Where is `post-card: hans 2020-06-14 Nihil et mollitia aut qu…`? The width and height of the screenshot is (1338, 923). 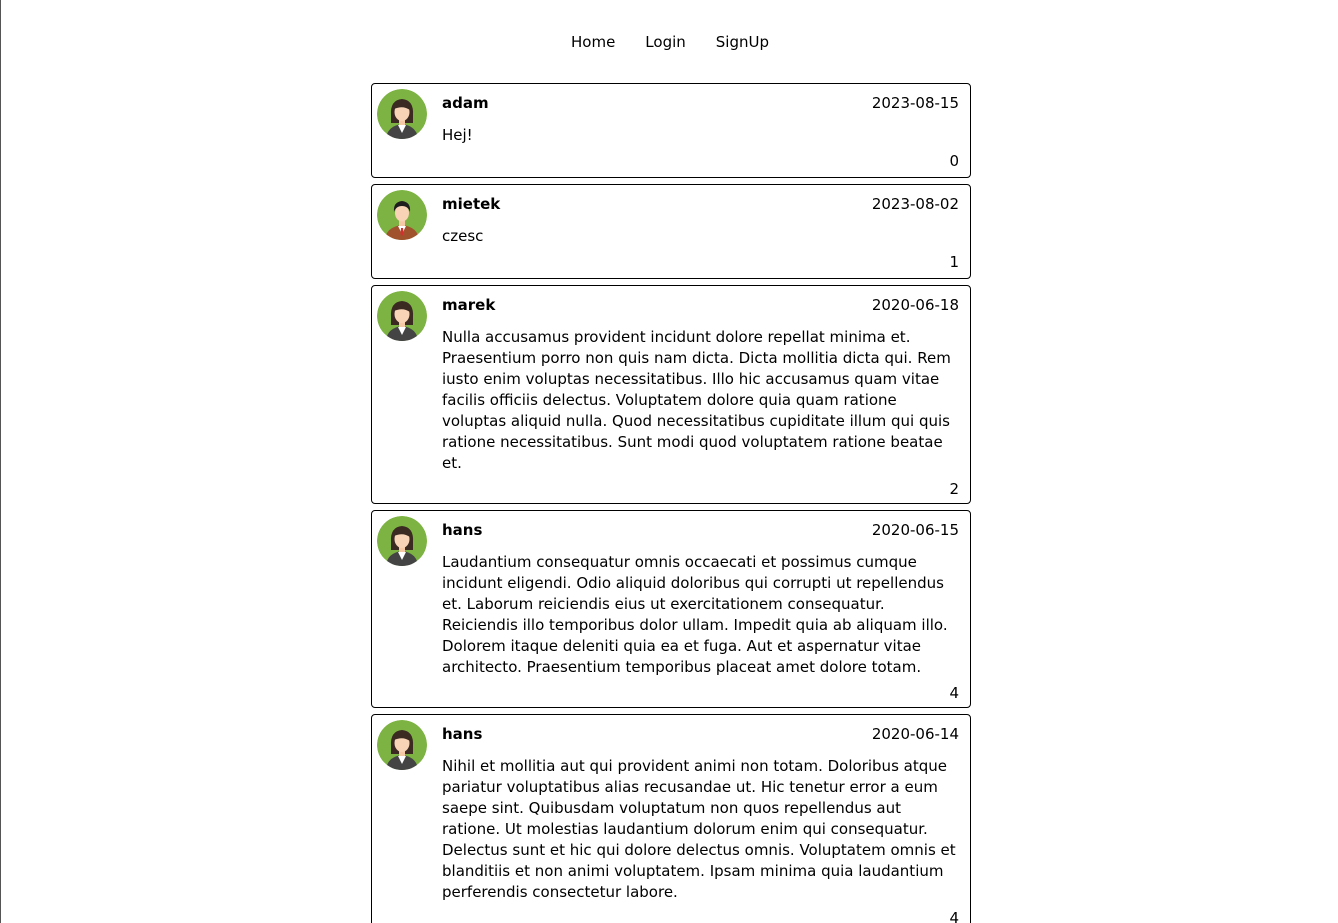 post-card: hans 2020-06-14 Nihil et mollitia aut qu… is located at coordinates (671, 818).